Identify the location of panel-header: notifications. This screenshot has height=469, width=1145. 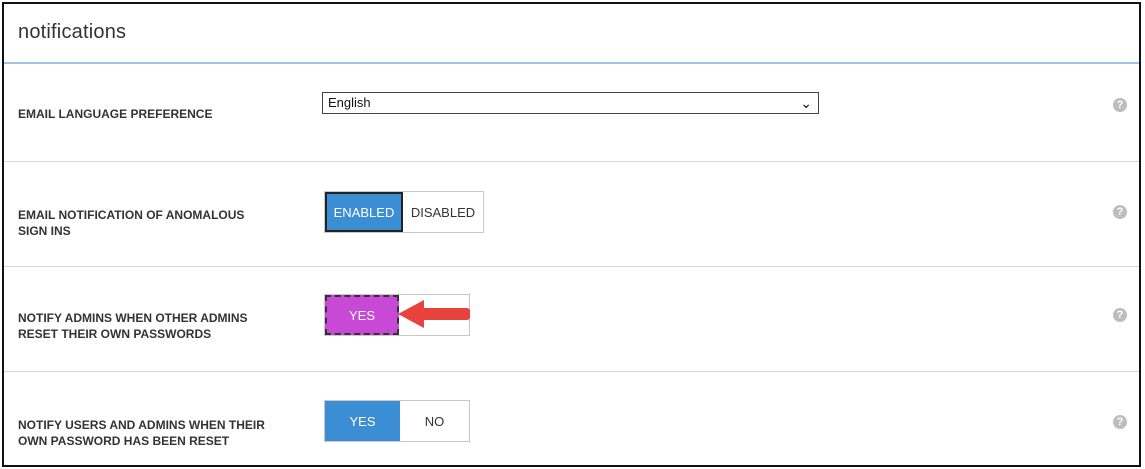
(571, 34).